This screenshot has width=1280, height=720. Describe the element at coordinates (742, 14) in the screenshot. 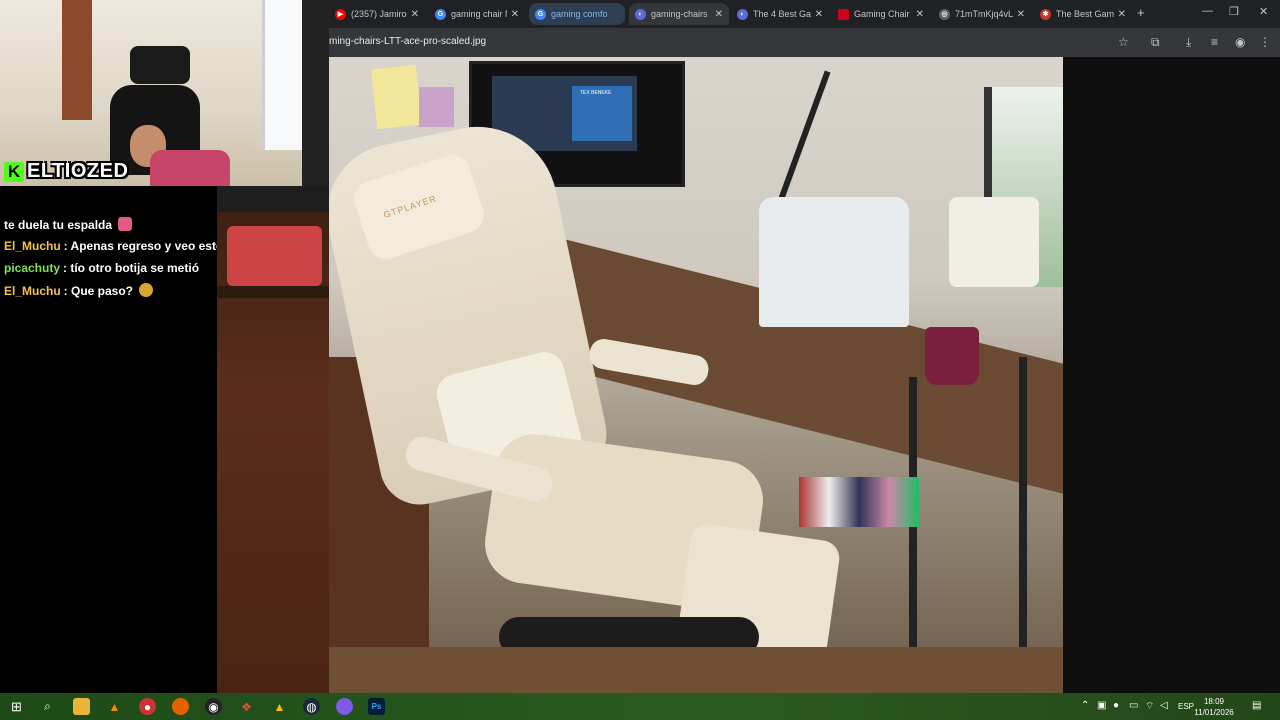

I see `page-icon: ◐` at that location.